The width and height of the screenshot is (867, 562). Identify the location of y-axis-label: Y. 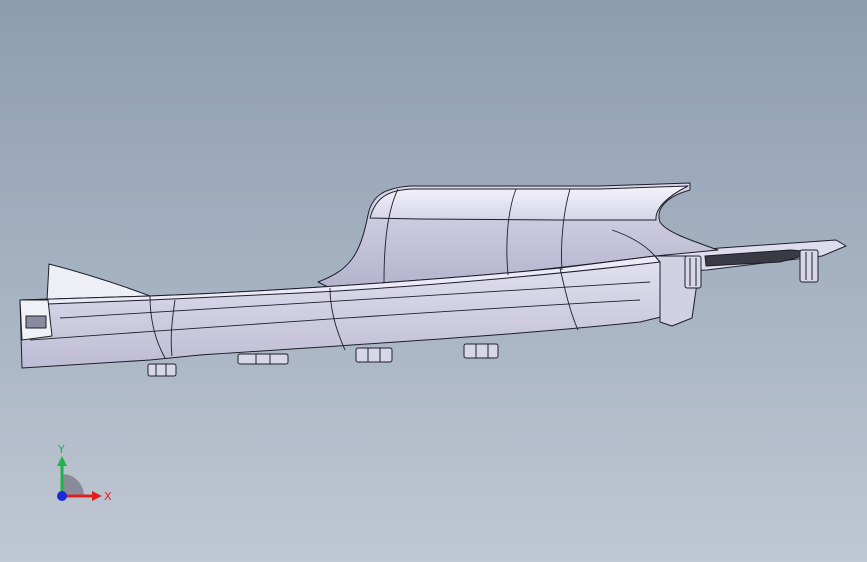
(61, 449).